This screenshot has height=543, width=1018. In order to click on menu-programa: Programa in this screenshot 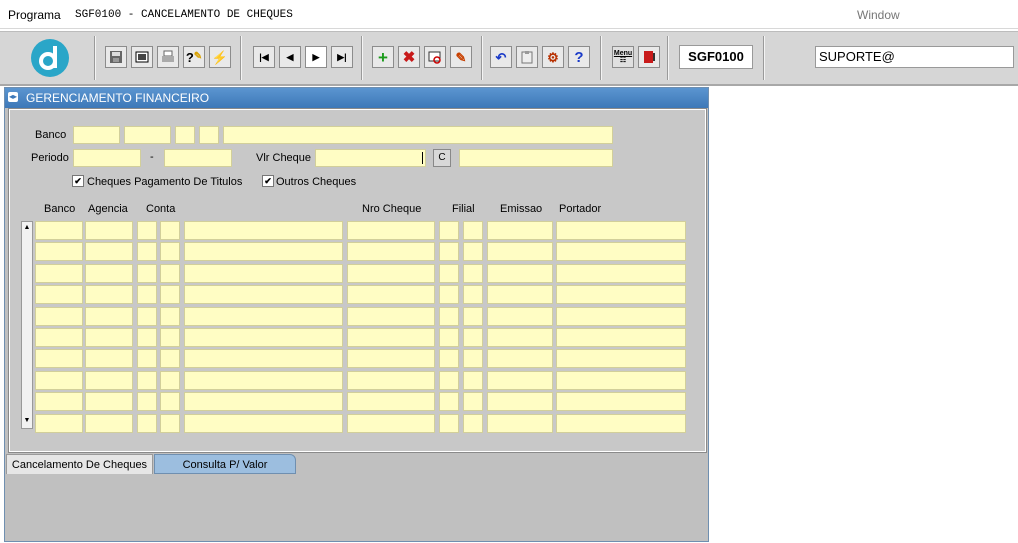, I will do `click(34, 15)`.